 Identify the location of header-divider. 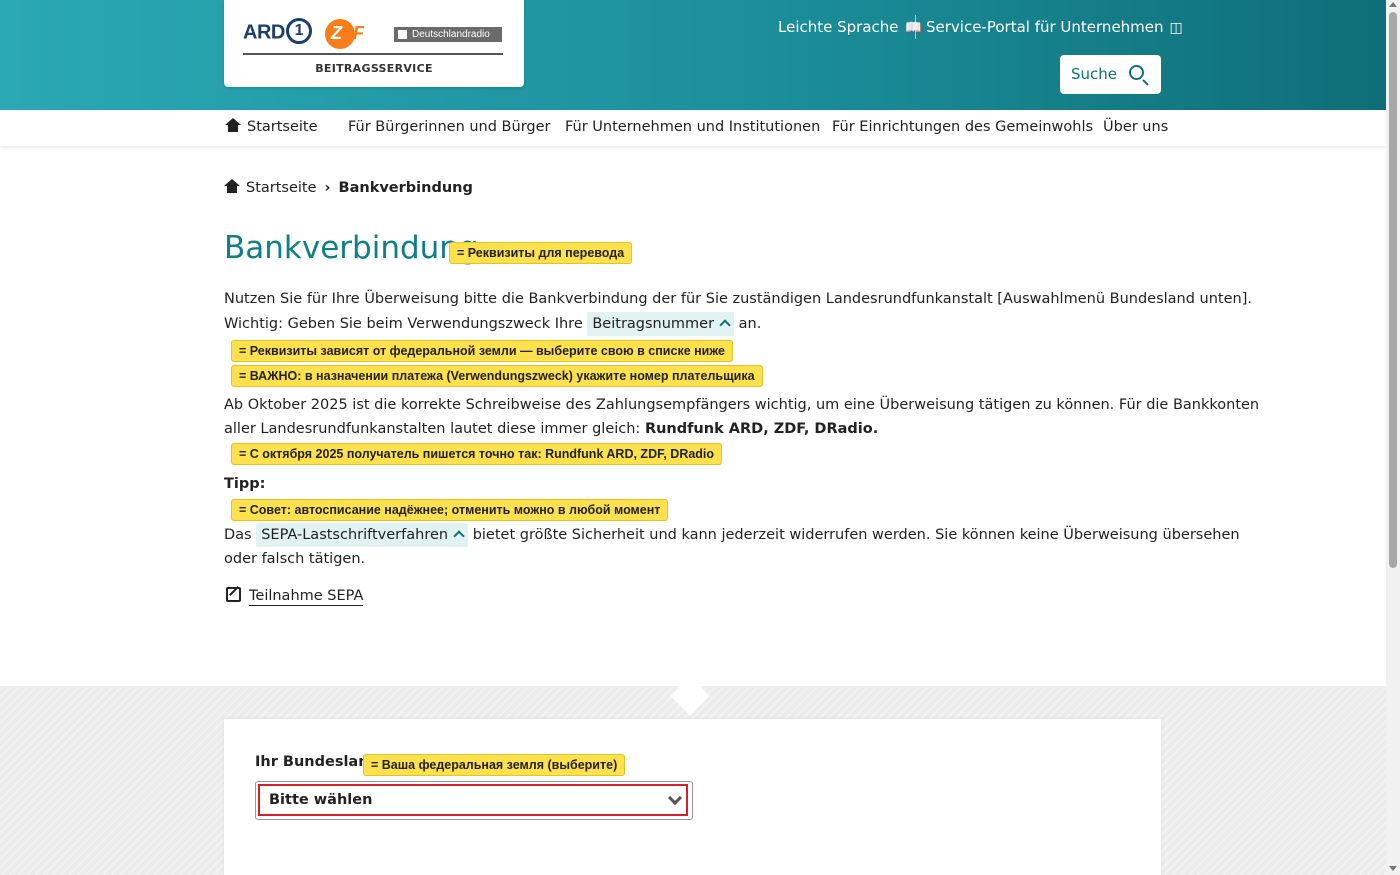
(915, 27).